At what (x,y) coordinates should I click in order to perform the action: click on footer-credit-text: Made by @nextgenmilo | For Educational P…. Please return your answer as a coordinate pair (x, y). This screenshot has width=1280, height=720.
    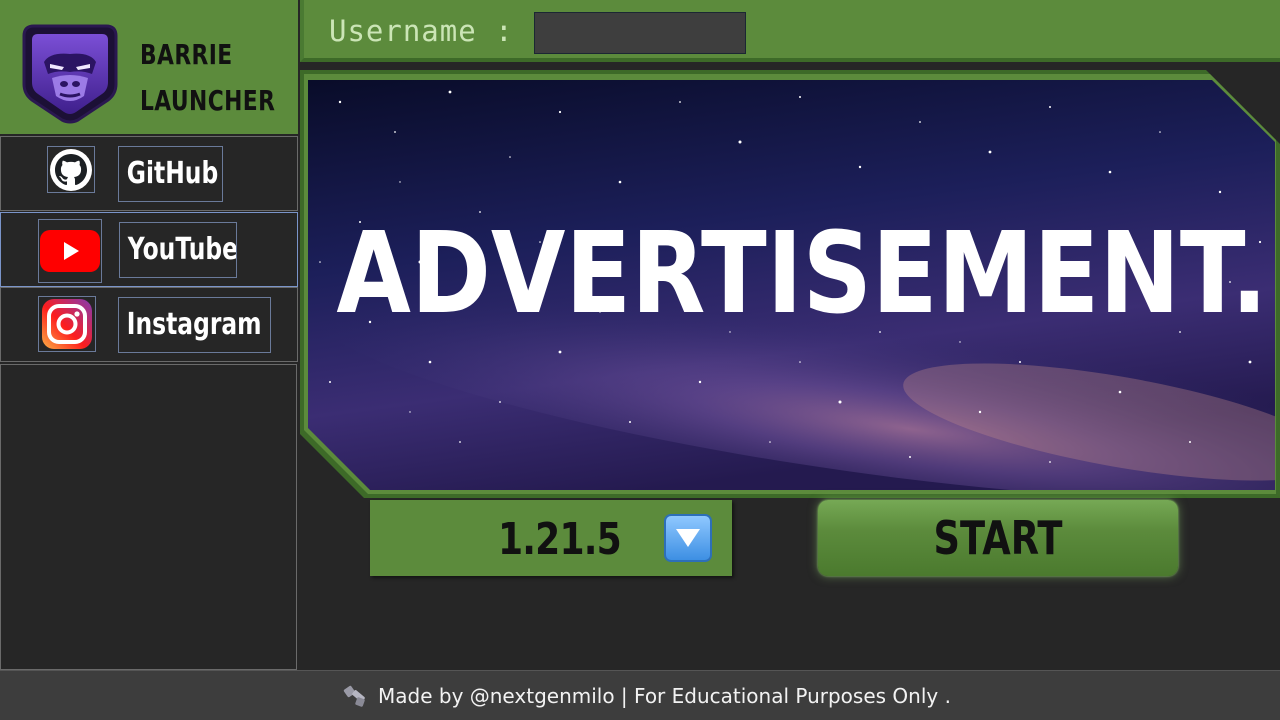
    Looking at the image, I should click on (664, 696).